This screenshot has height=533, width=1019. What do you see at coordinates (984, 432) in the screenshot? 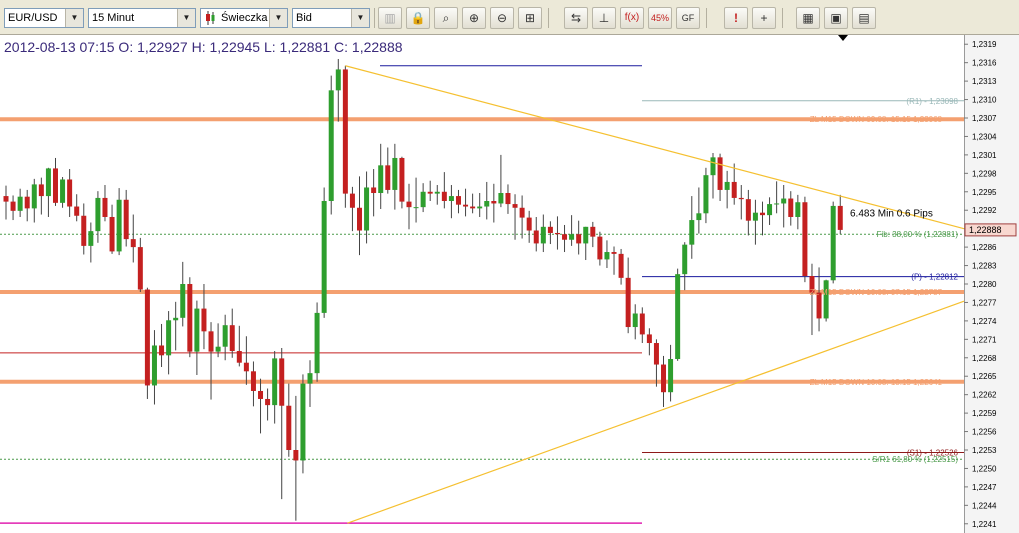
I see `price-tick-label: 1,2256` at bounding box center [984, 432].